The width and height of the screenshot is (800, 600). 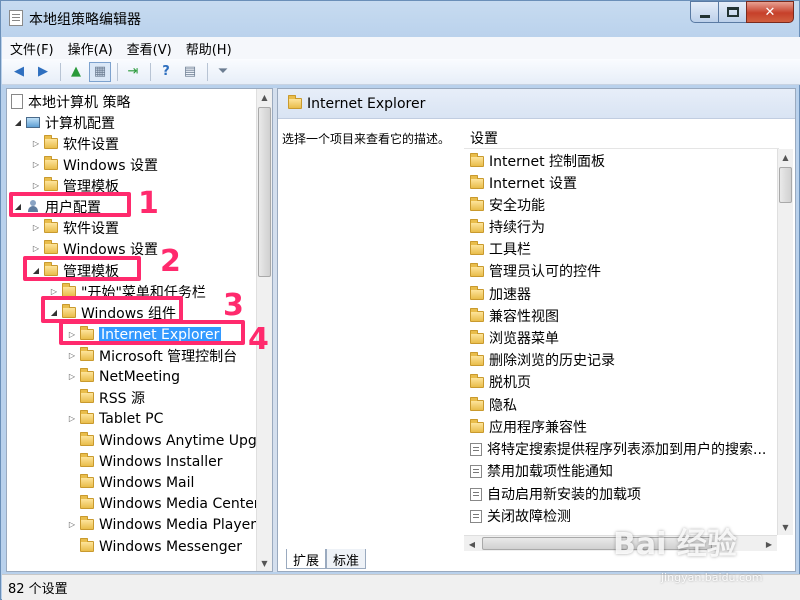 What do you see at coordinates (555, 494) in the screenshot?
I see `list-item-setting: 自动启用新安装的加载项` at bounding box center [555, 494].